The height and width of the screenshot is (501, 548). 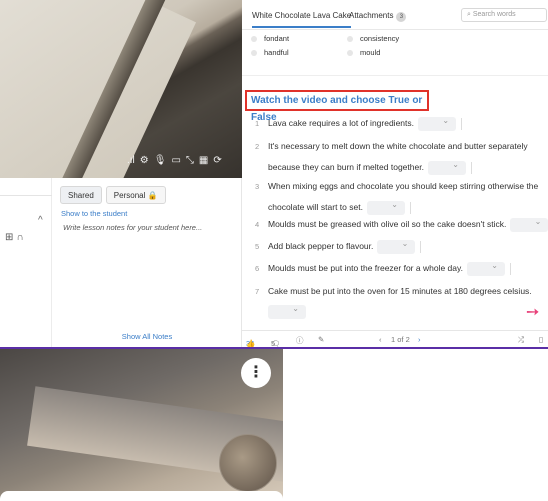 What do you see at coordinates (400, 339) in the screenshot?
I see `page-indicator: 1 of 2` at bounding box center [400, 339].